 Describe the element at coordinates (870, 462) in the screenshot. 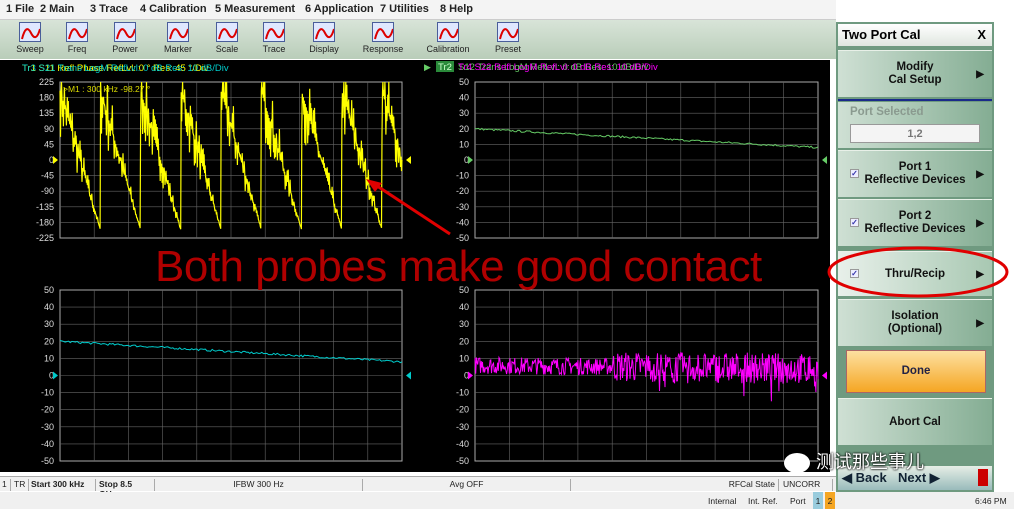

I see `watermark-text: 测试那些事儿` at that location.